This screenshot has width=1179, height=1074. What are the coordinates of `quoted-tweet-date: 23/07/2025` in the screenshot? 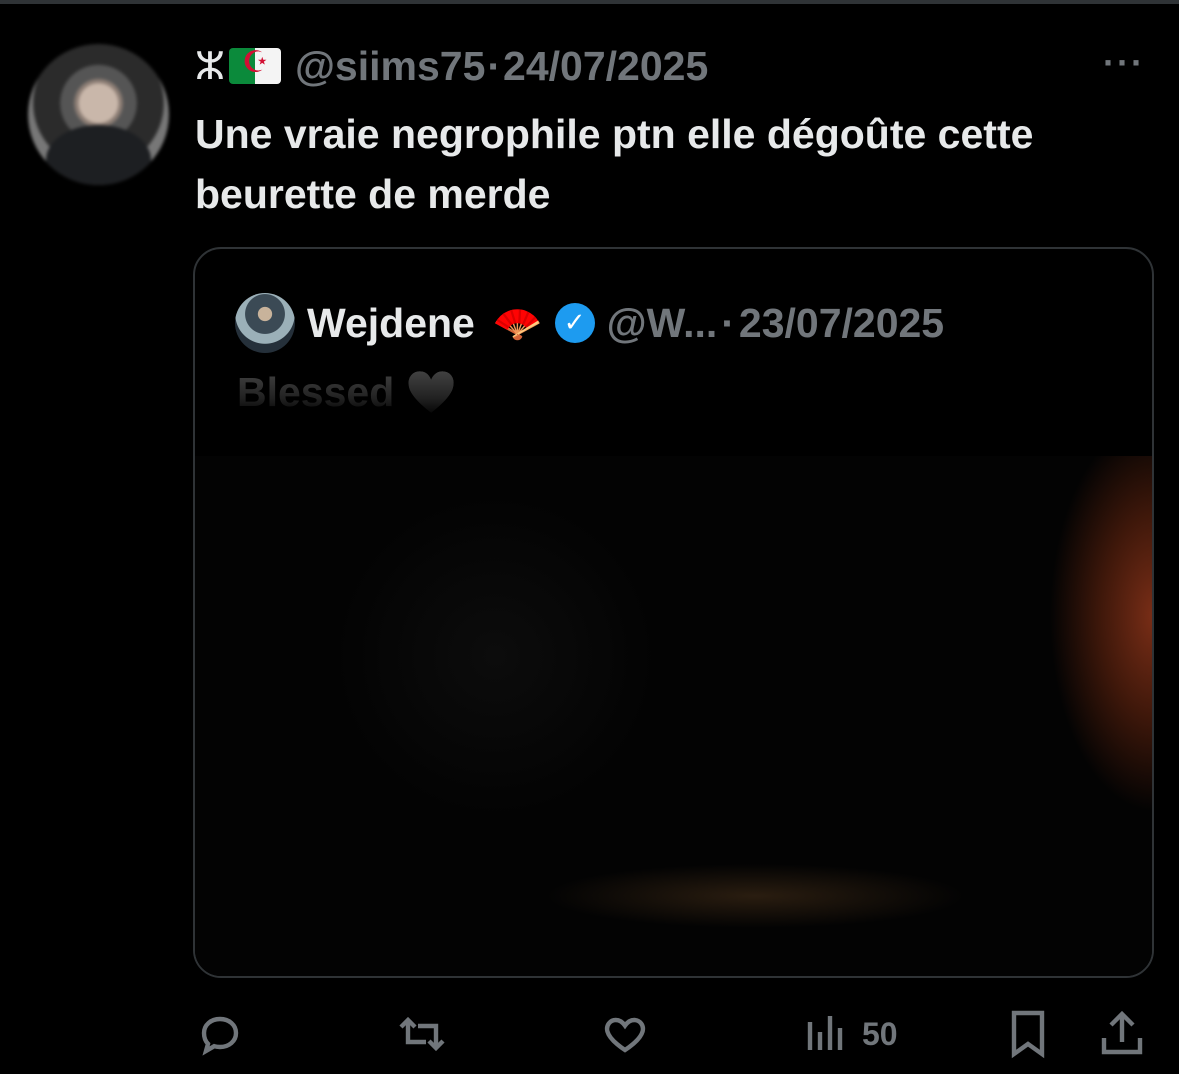 It's located at (841, 322).